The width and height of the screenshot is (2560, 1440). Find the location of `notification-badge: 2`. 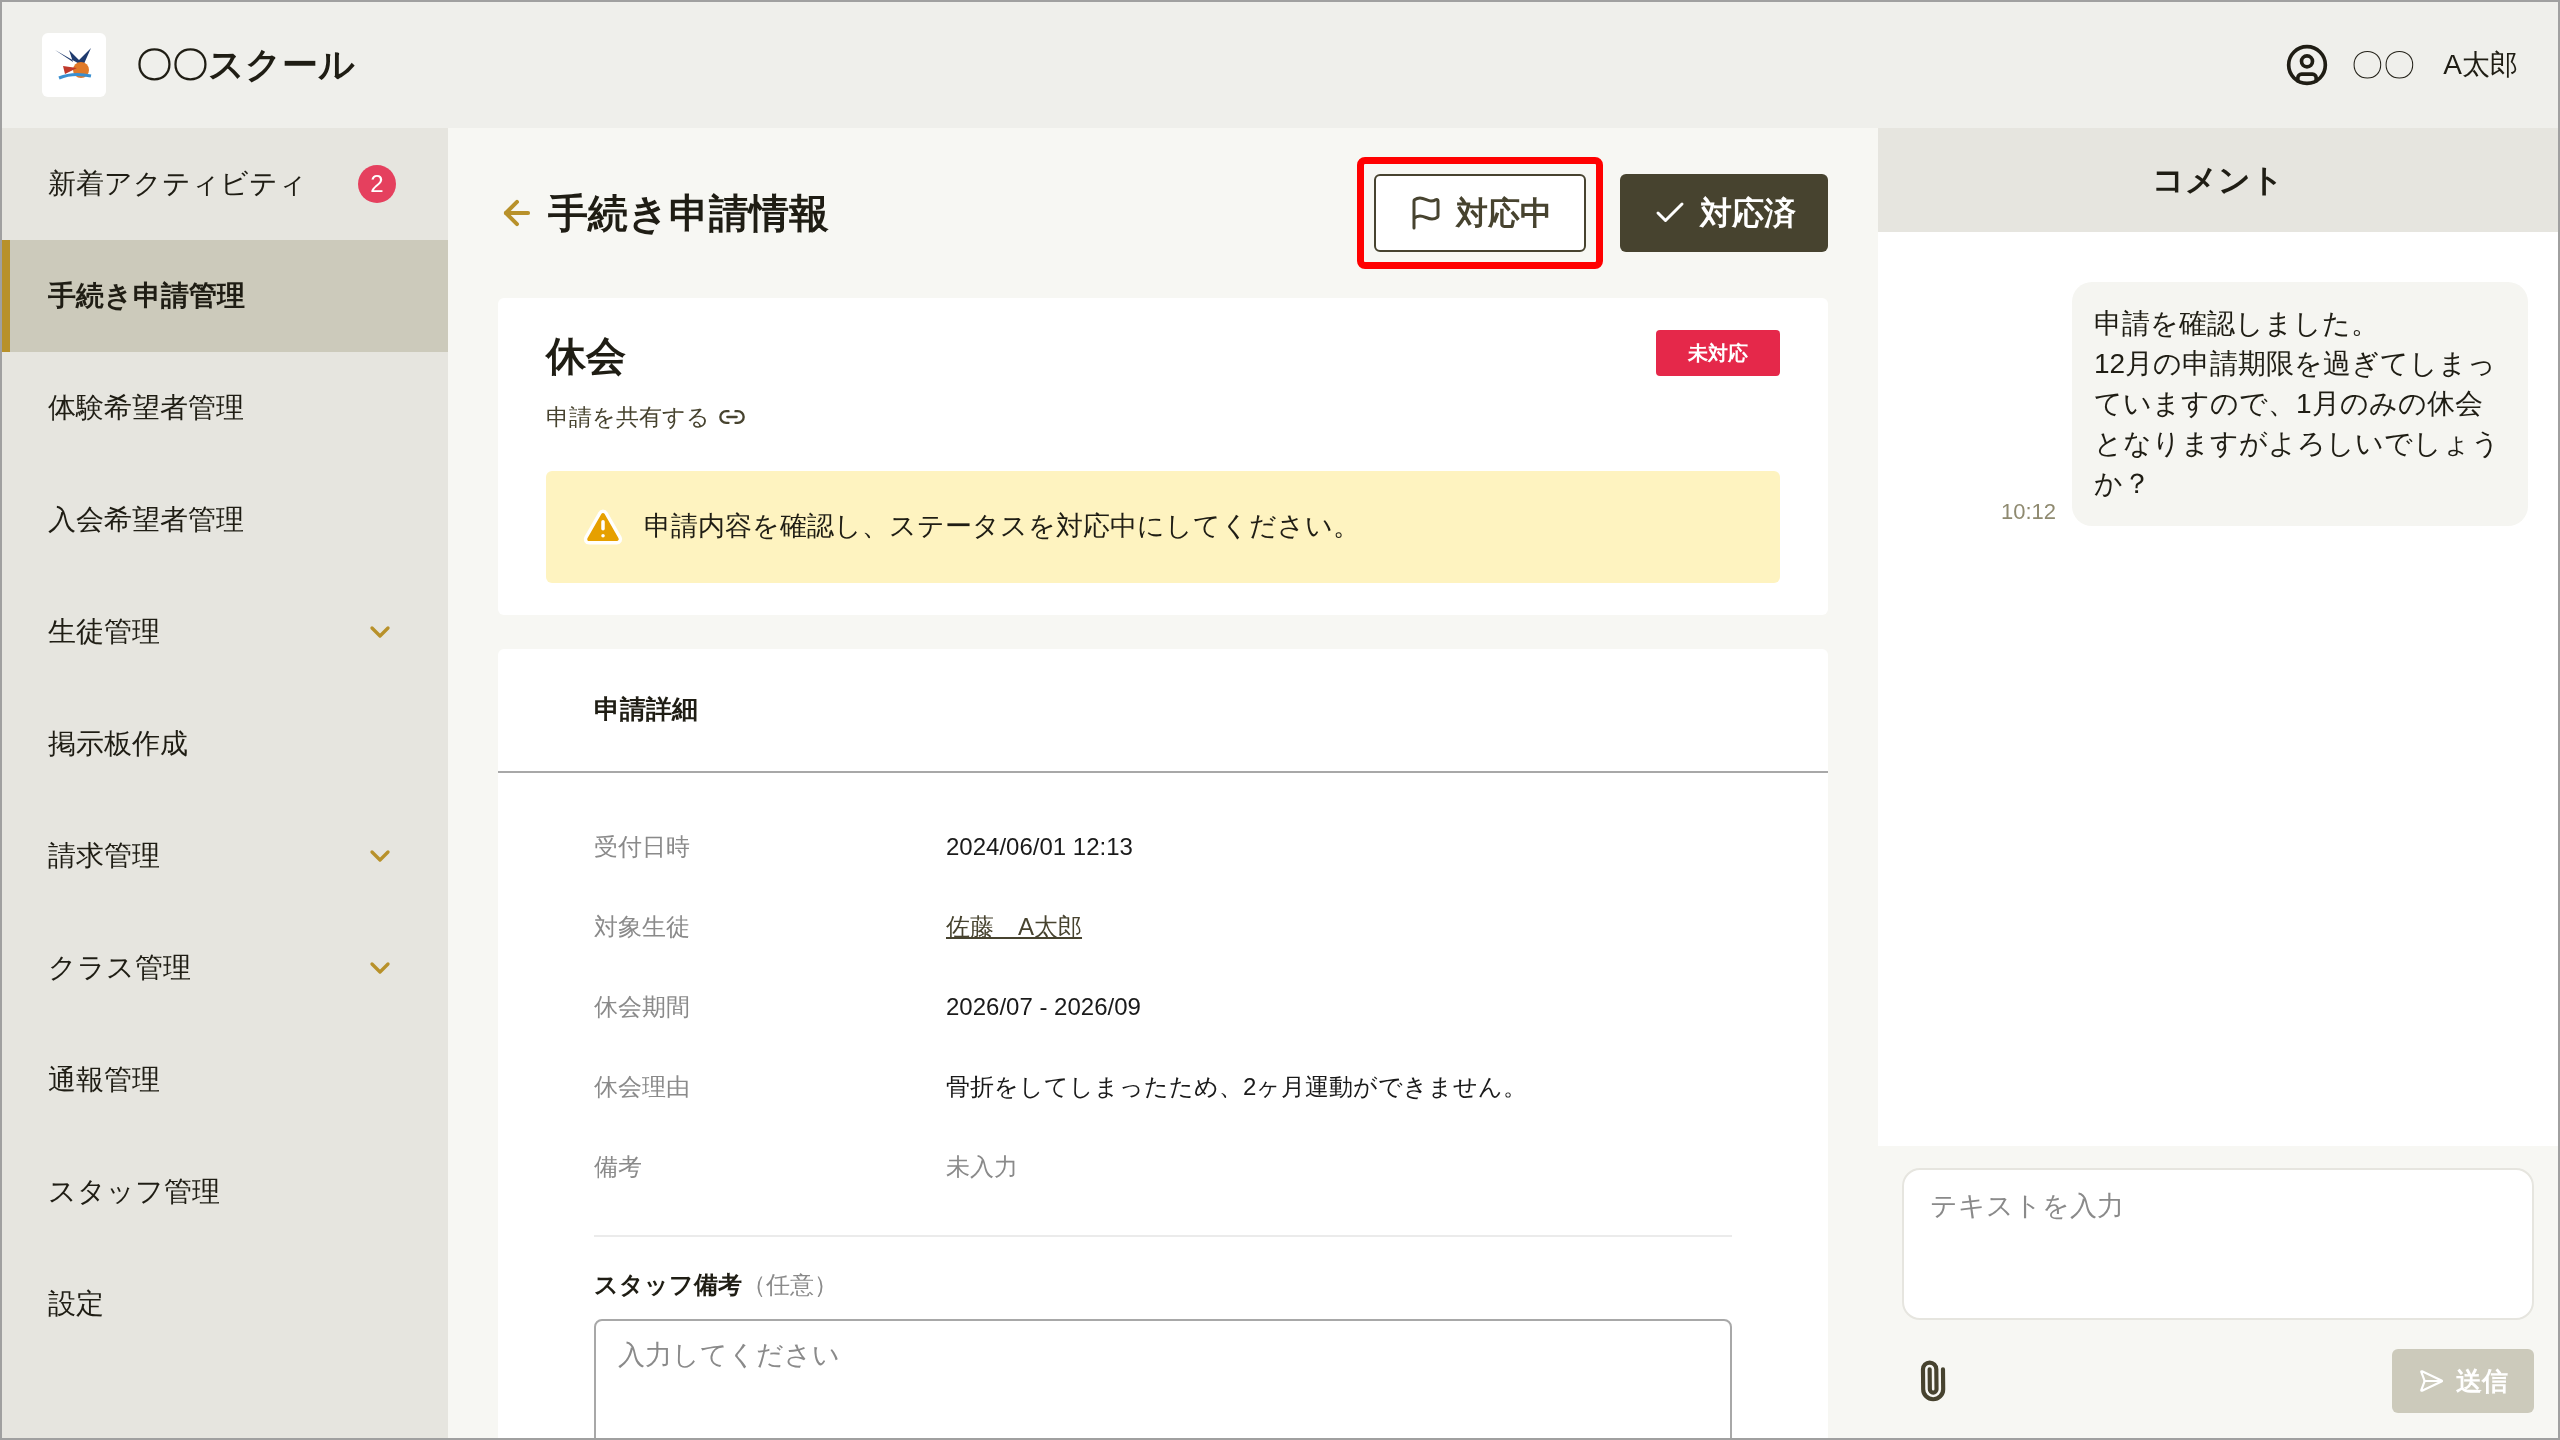

notification-badge: 2 is located at coordinates (377, 184).